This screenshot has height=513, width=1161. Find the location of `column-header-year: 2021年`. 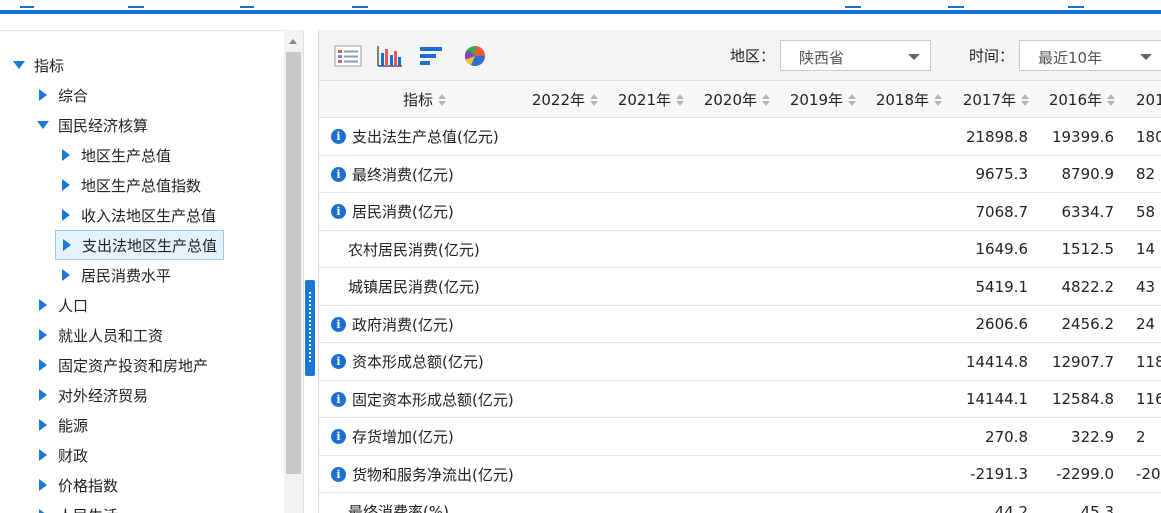

column-header-year: 2021年 is located at coordinates (642, 99).